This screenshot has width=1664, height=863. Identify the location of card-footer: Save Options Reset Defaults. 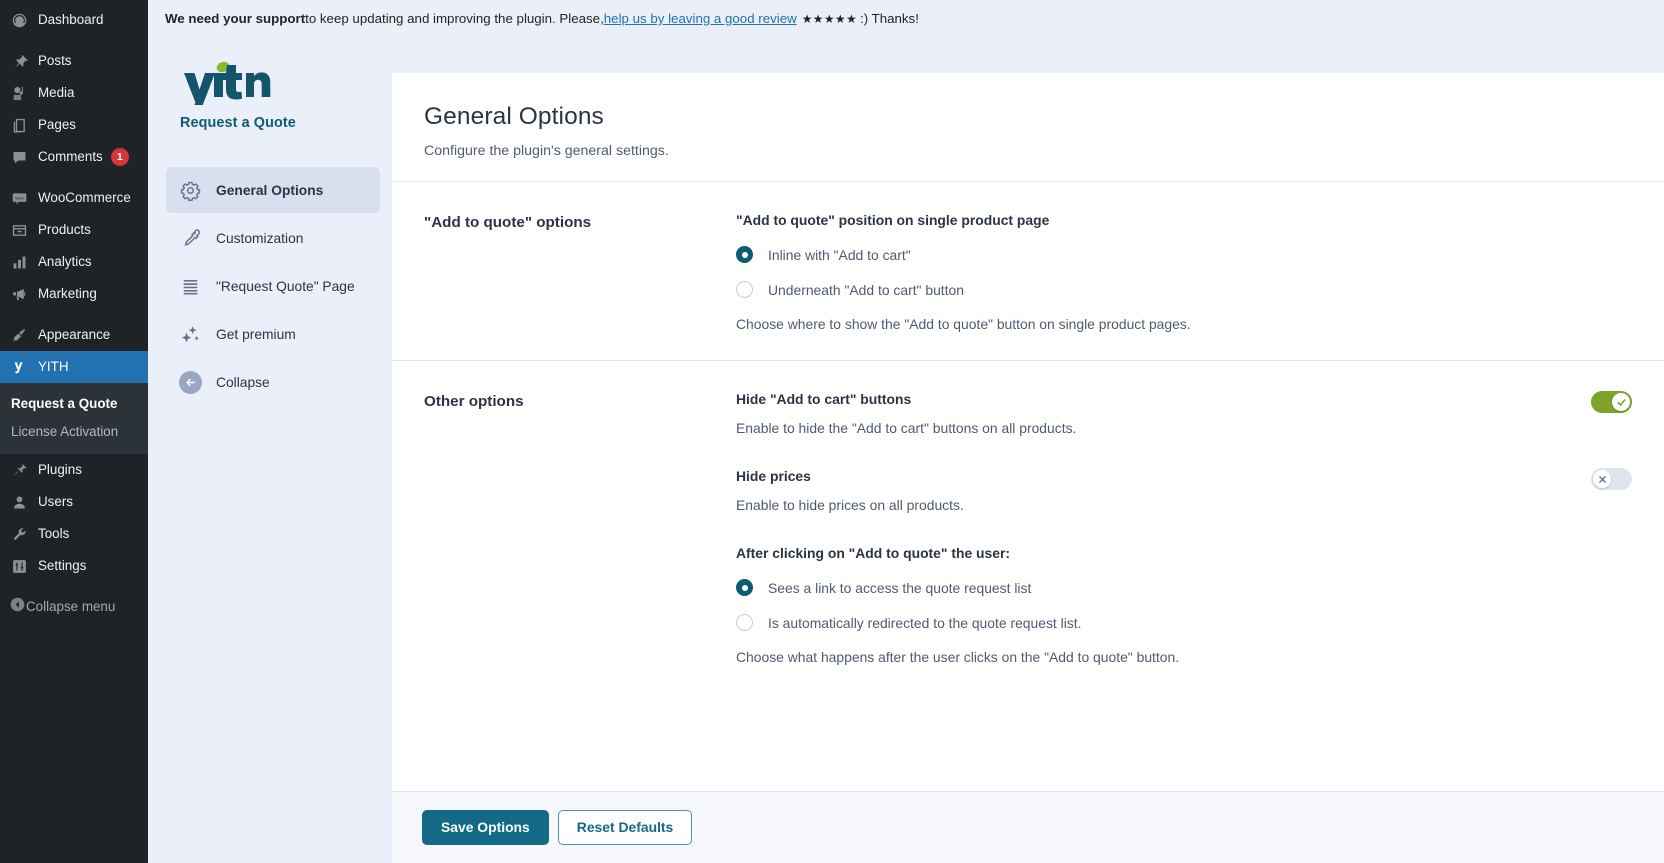
(1028, 827).